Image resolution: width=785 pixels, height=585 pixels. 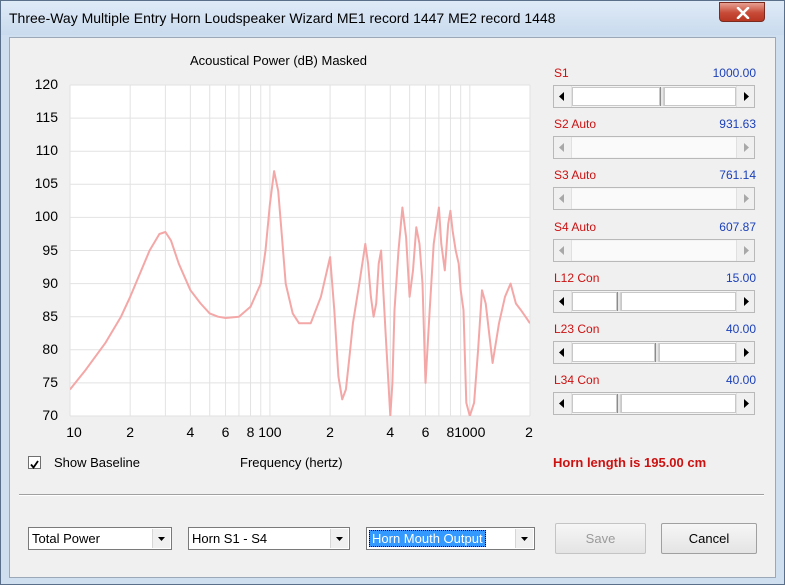 I want to click on slider-value: 761.14, so click(x=737, y=175).